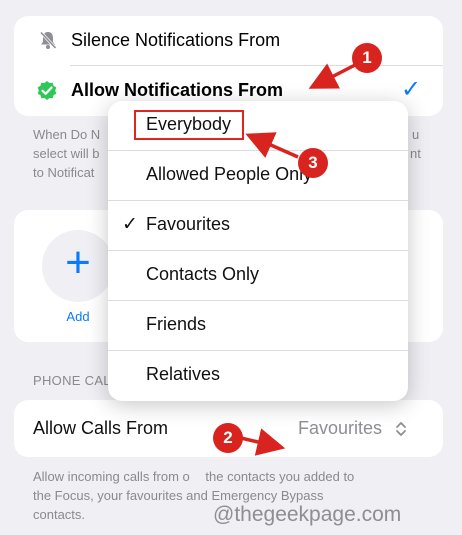  Describe the element at coordinates (367, 58) in the screenshot. I see `annotation-badge-1: 1` at that location.